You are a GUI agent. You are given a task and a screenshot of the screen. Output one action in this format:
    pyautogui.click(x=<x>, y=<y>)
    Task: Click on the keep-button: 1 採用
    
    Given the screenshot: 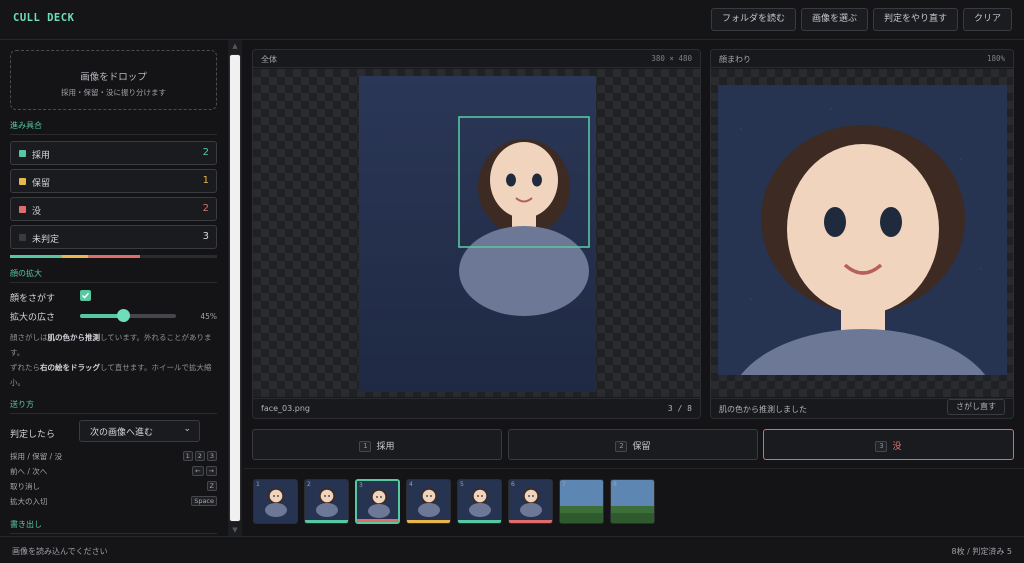 What is the action you would take?
    pyautogui.click(x=377, y=444)
    